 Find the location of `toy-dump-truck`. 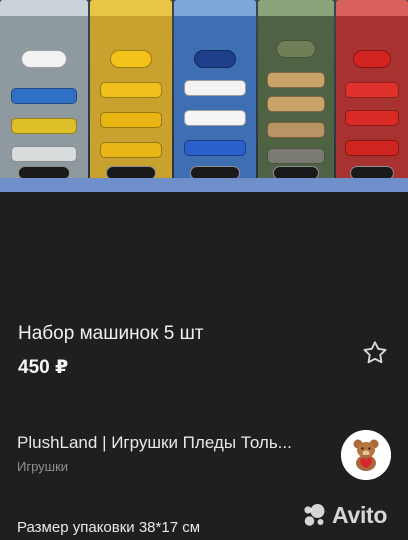

toy-dump-truck is located at coordinates (131, 150).